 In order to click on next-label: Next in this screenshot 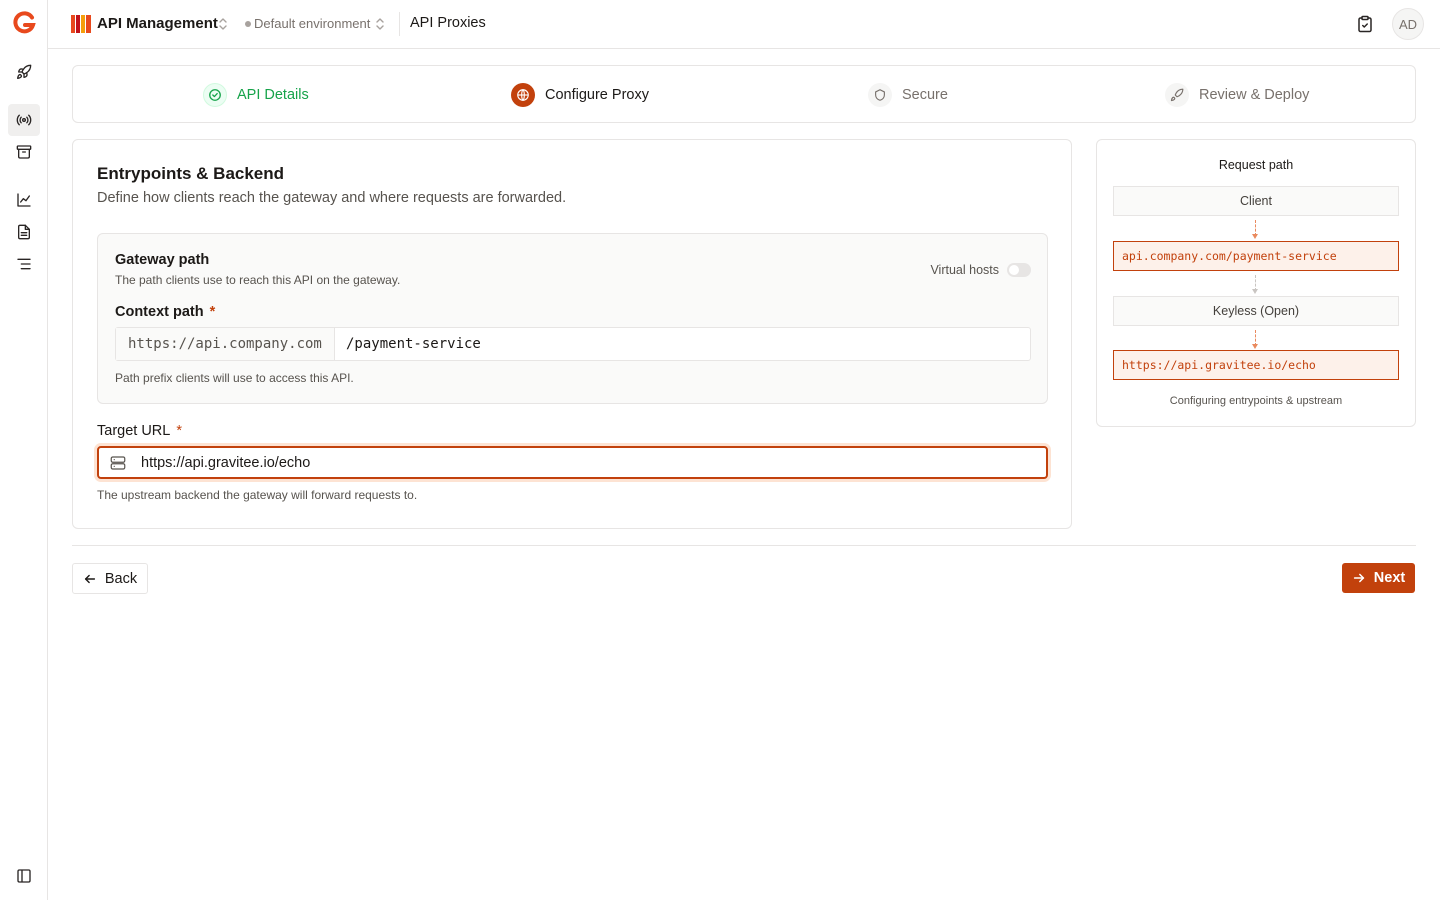, I will do `click(1389, 578)`.